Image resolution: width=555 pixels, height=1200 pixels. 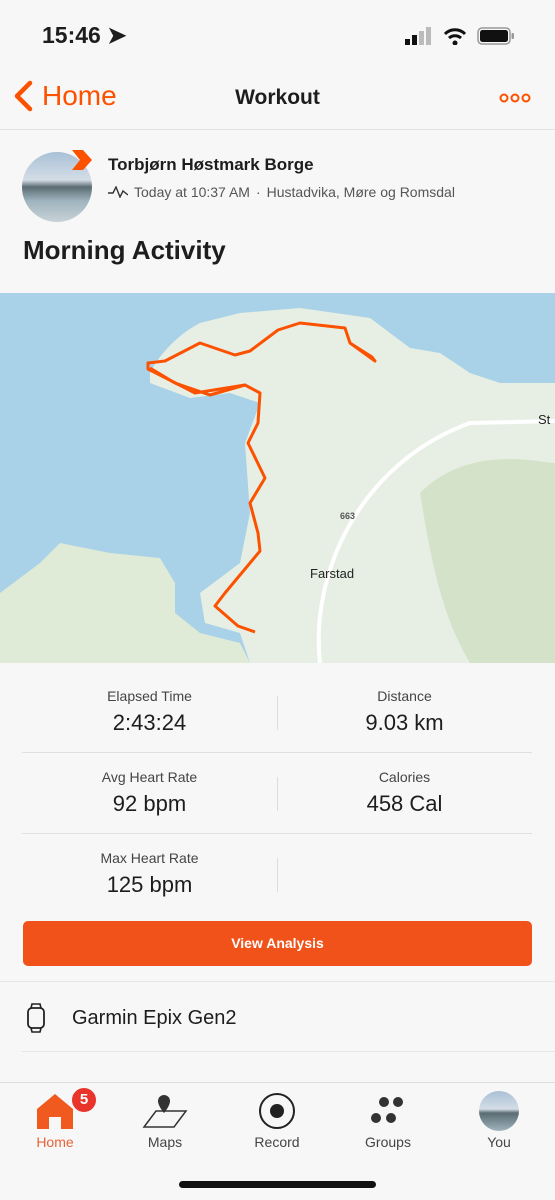 What do you see at coordinates (404, 874) in the screenshot?
I see `stat-cell` at bounding box center [404, 874].